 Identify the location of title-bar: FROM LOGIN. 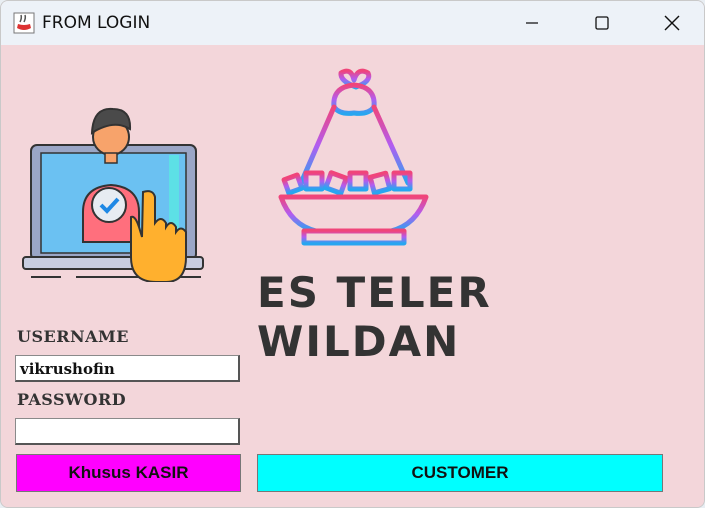
(352, 23).